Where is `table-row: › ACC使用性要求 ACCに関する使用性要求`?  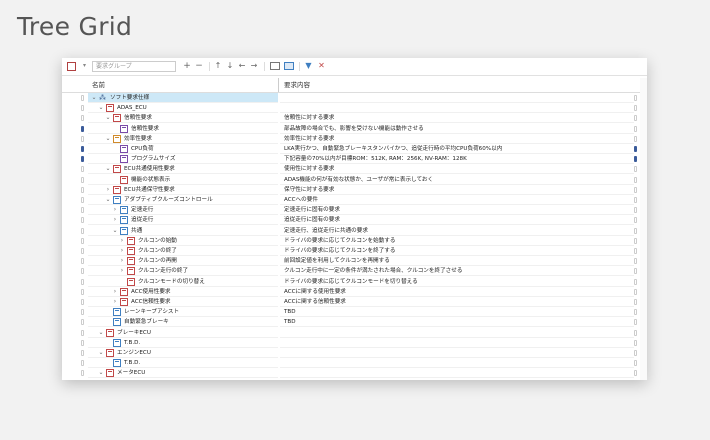
table-row: › ACC使用性要求 ACCに関する使用性要求 is located at coordinates (354, 292).